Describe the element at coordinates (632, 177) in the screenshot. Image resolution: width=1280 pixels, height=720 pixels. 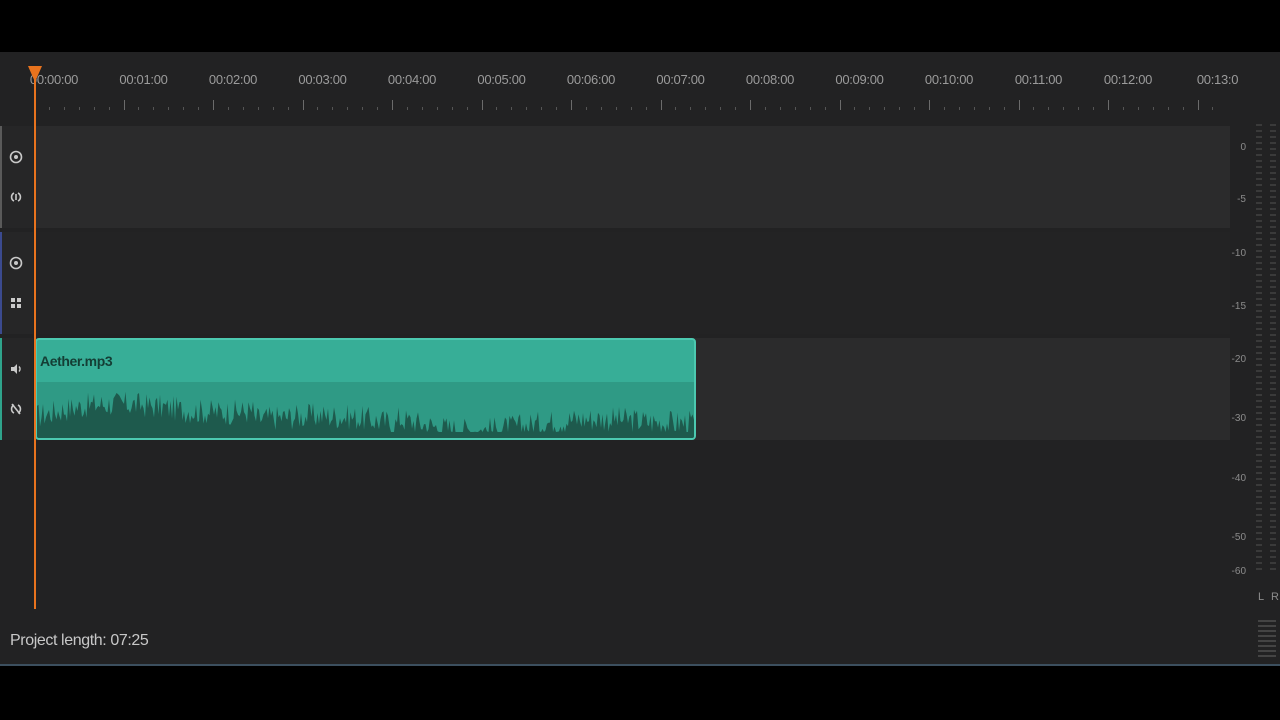
I see `track-lane-video` at that location.